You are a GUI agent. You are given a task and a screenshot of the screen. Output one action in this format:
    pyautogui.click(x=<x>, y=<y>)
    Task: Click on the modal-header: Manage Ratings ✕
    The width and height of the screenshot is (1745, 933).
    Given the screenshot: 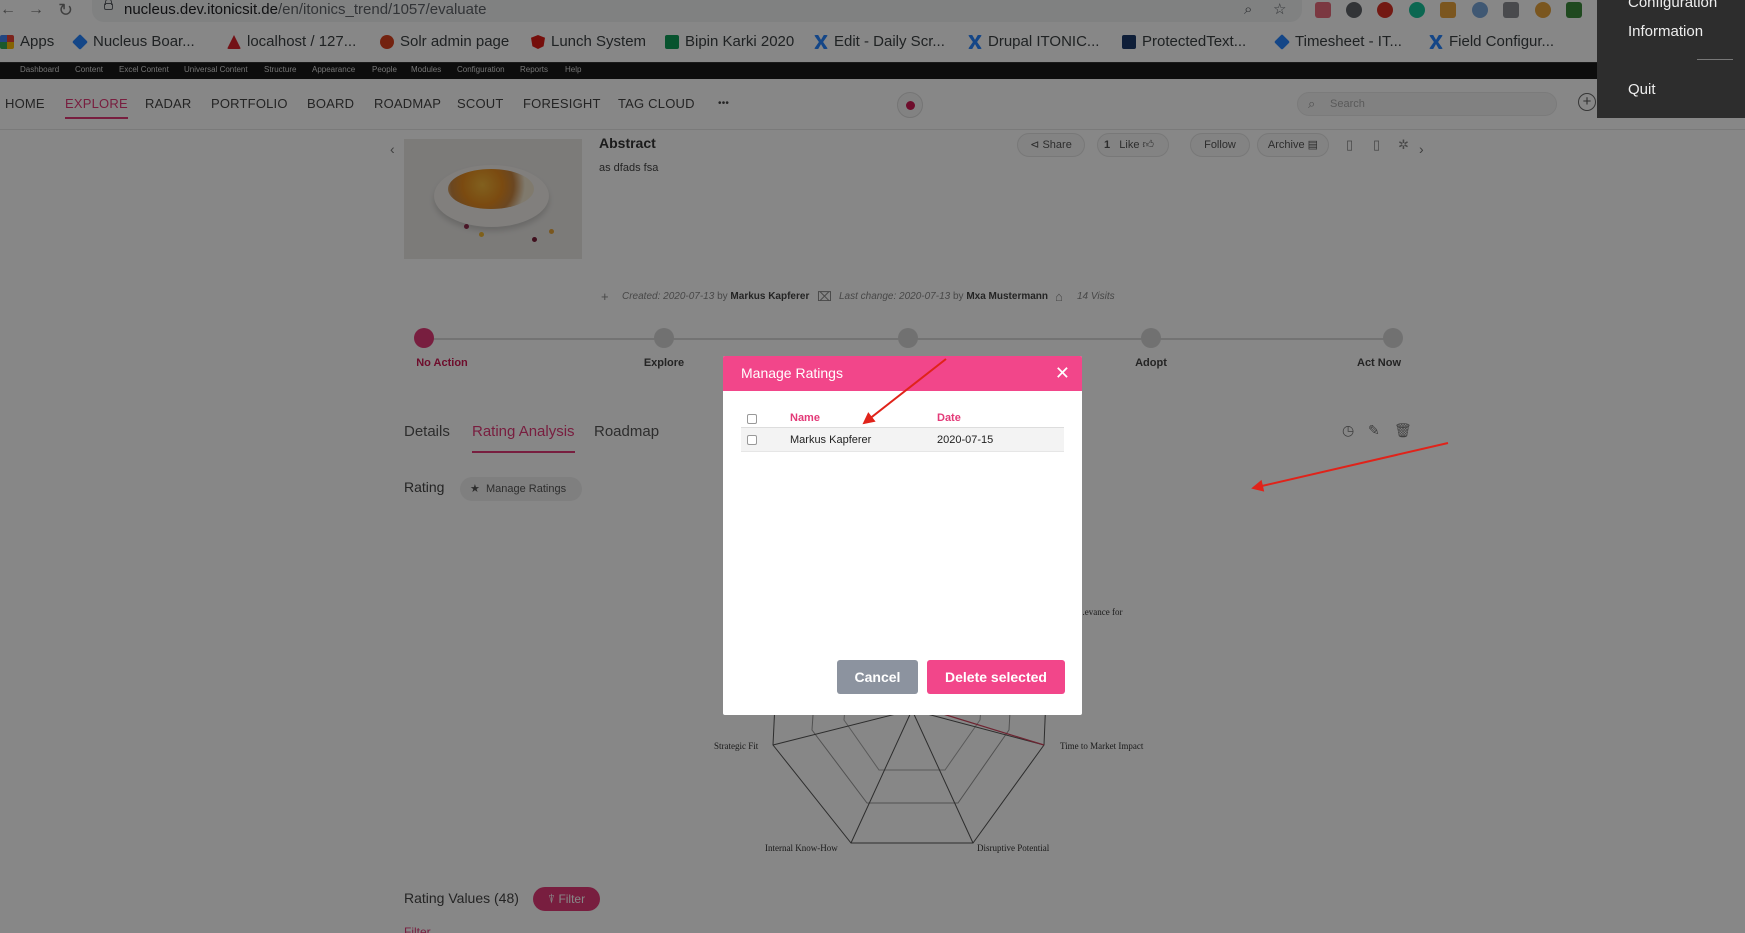 What is the action you would take?
    pyautogui.click(x=902, y=373)
    